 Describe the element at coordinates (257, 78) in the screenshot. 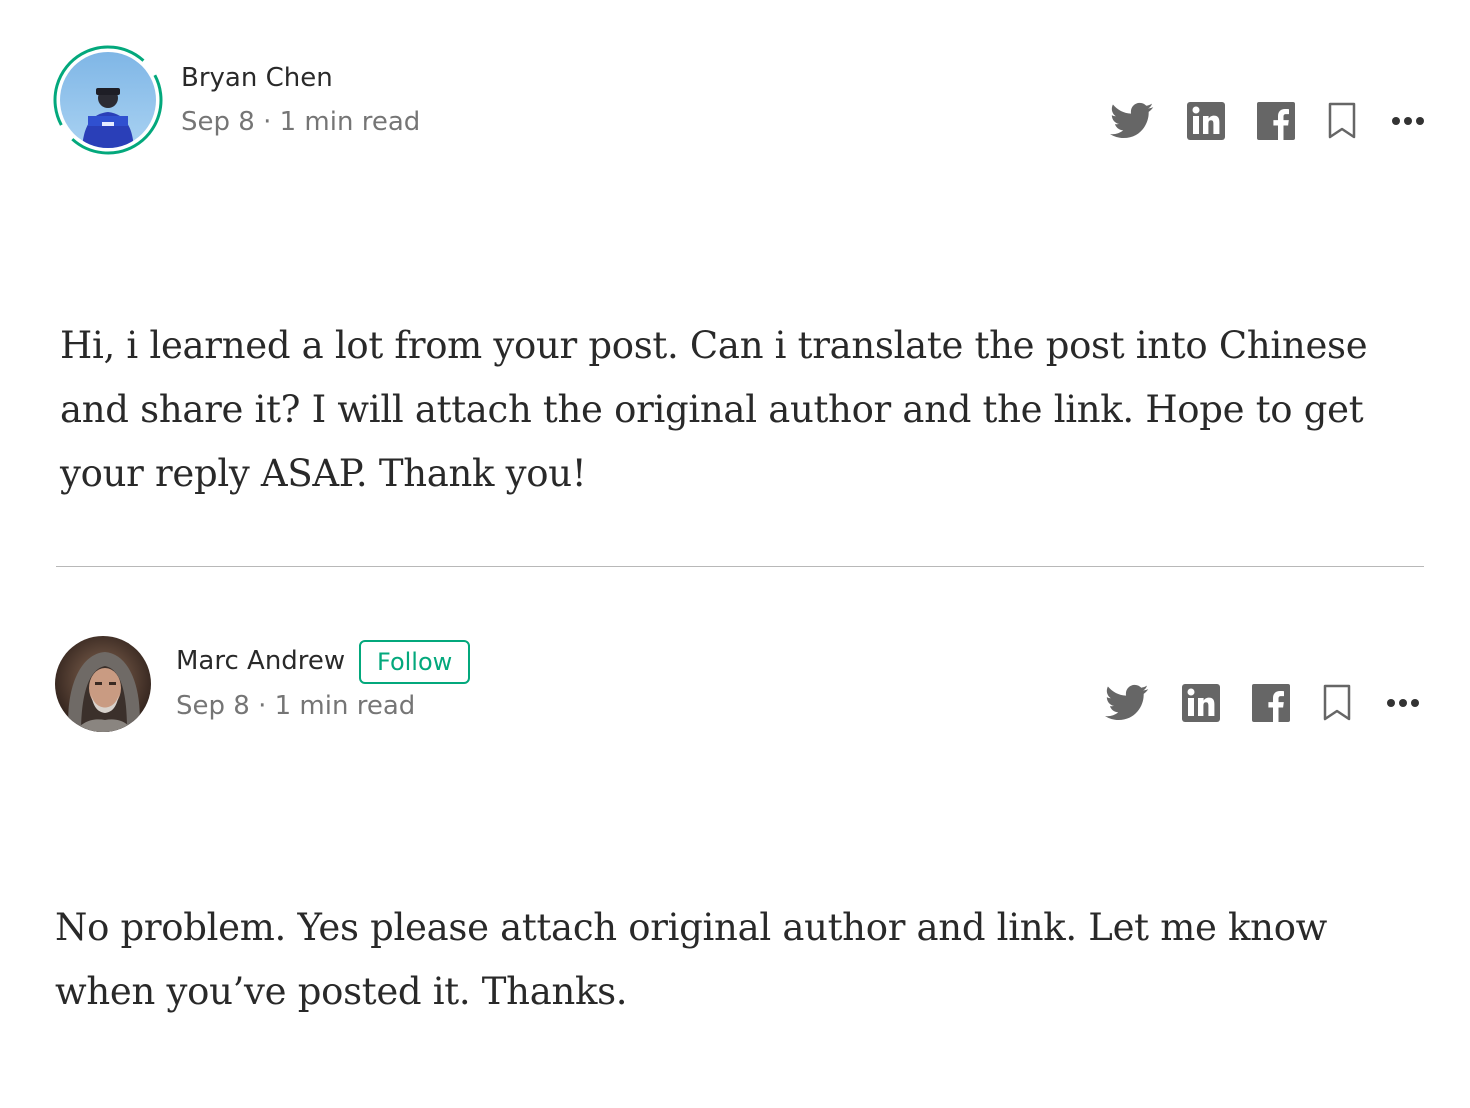

I see `author-name: Bryan Chen` at that location.